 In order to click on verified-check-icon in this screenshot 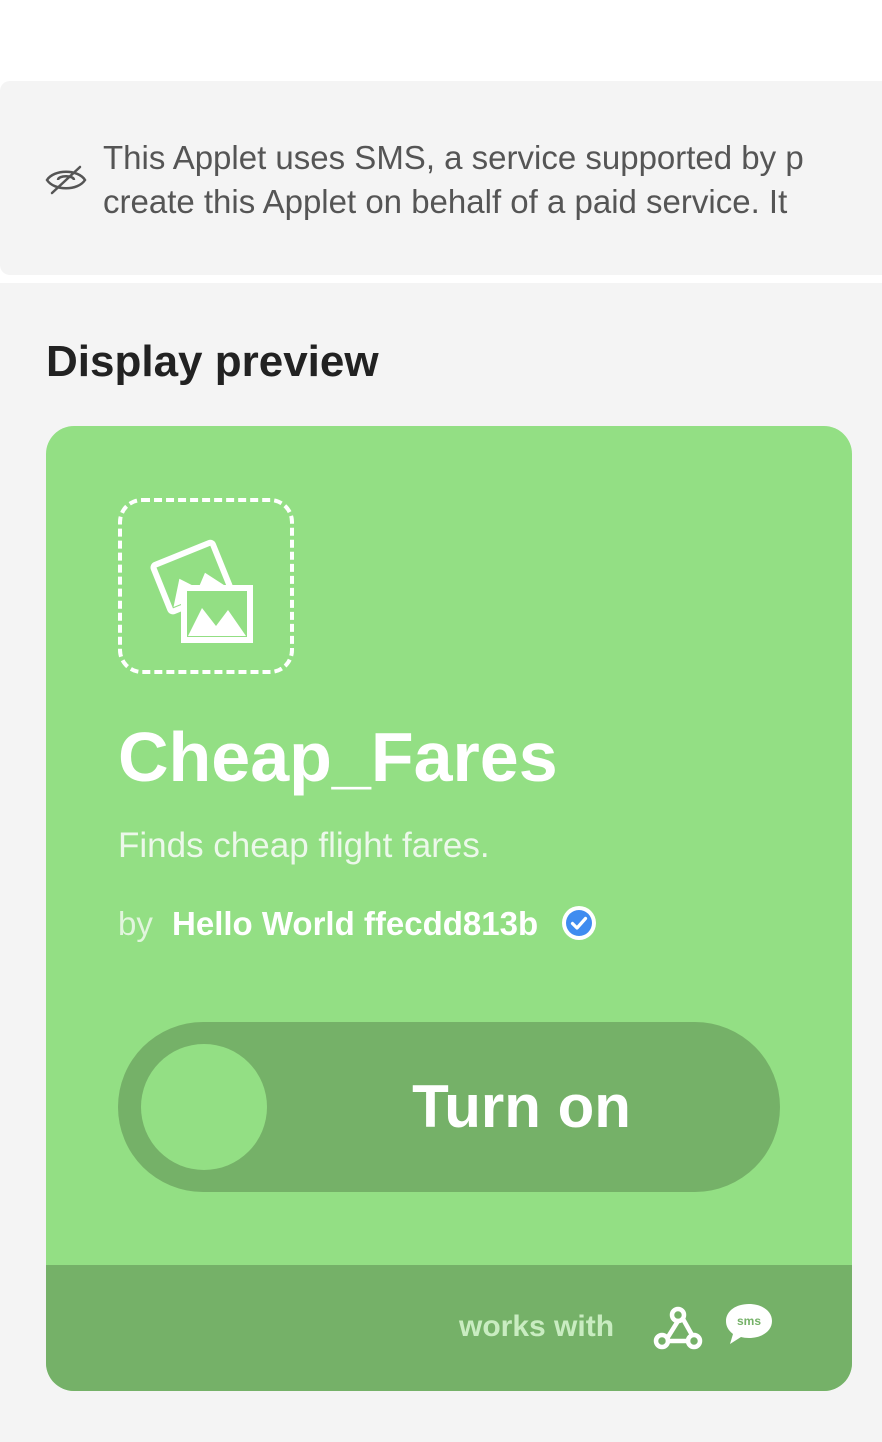, I will do `click(579, 923)`.